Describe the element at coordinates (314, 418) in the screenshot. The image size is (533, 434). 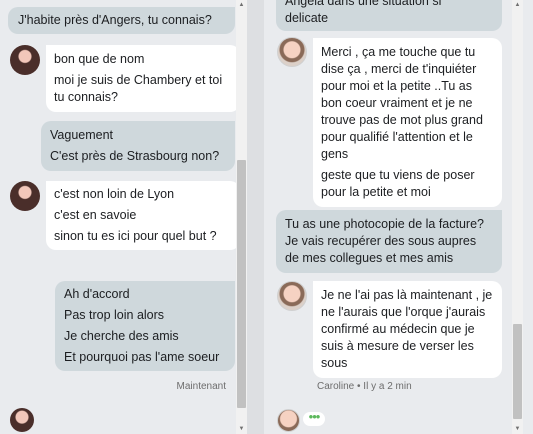
I see `typing-indicator-icon: •••` at that location.